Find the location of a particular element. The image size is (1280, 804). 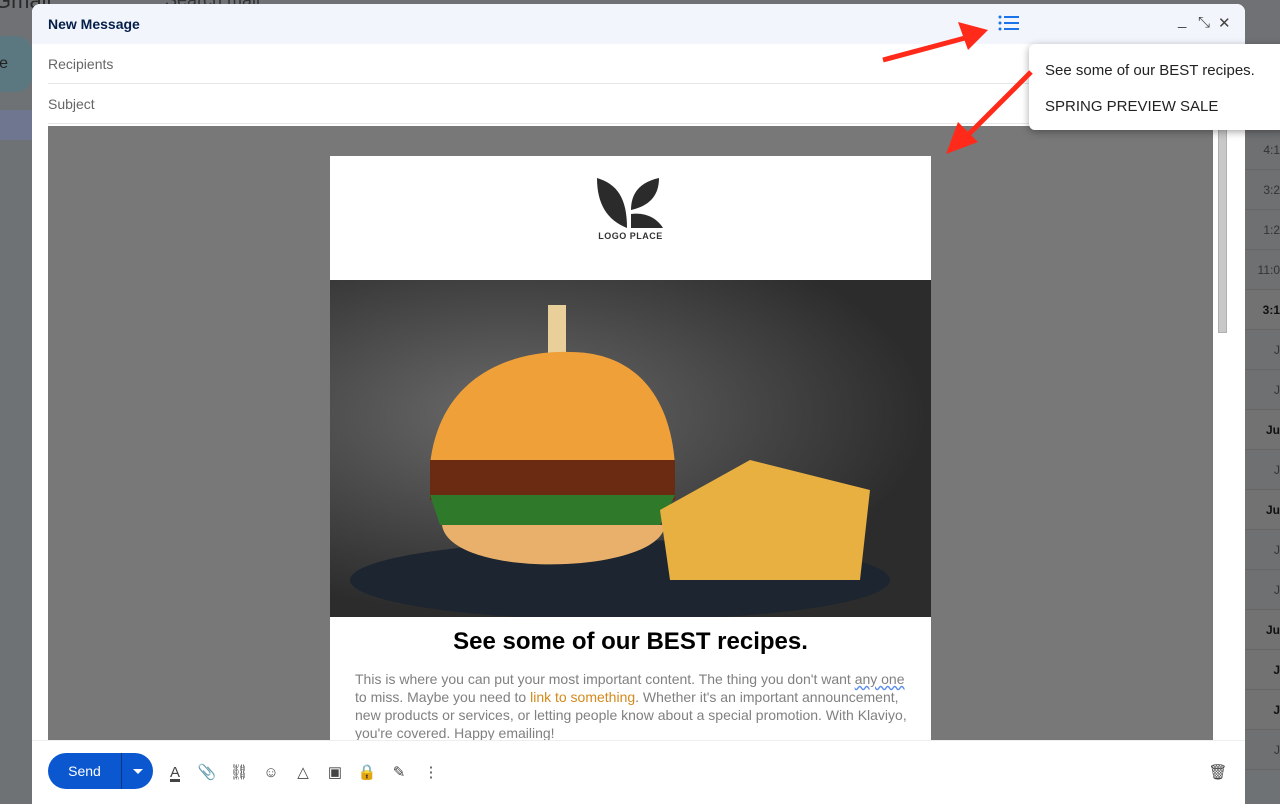

formatting-icon: A is located at coordinates (175, 773).